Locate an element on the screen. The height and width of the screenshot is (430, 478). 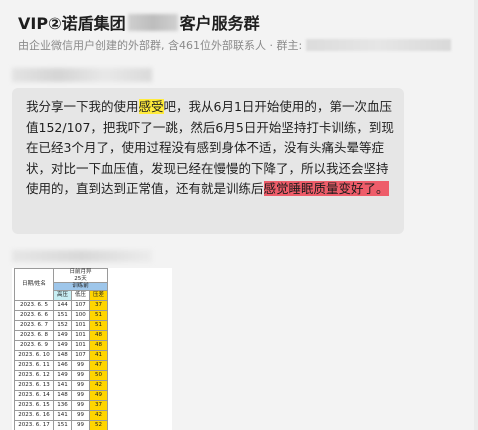
scrollbar-track is located at coordinates (476, 215).